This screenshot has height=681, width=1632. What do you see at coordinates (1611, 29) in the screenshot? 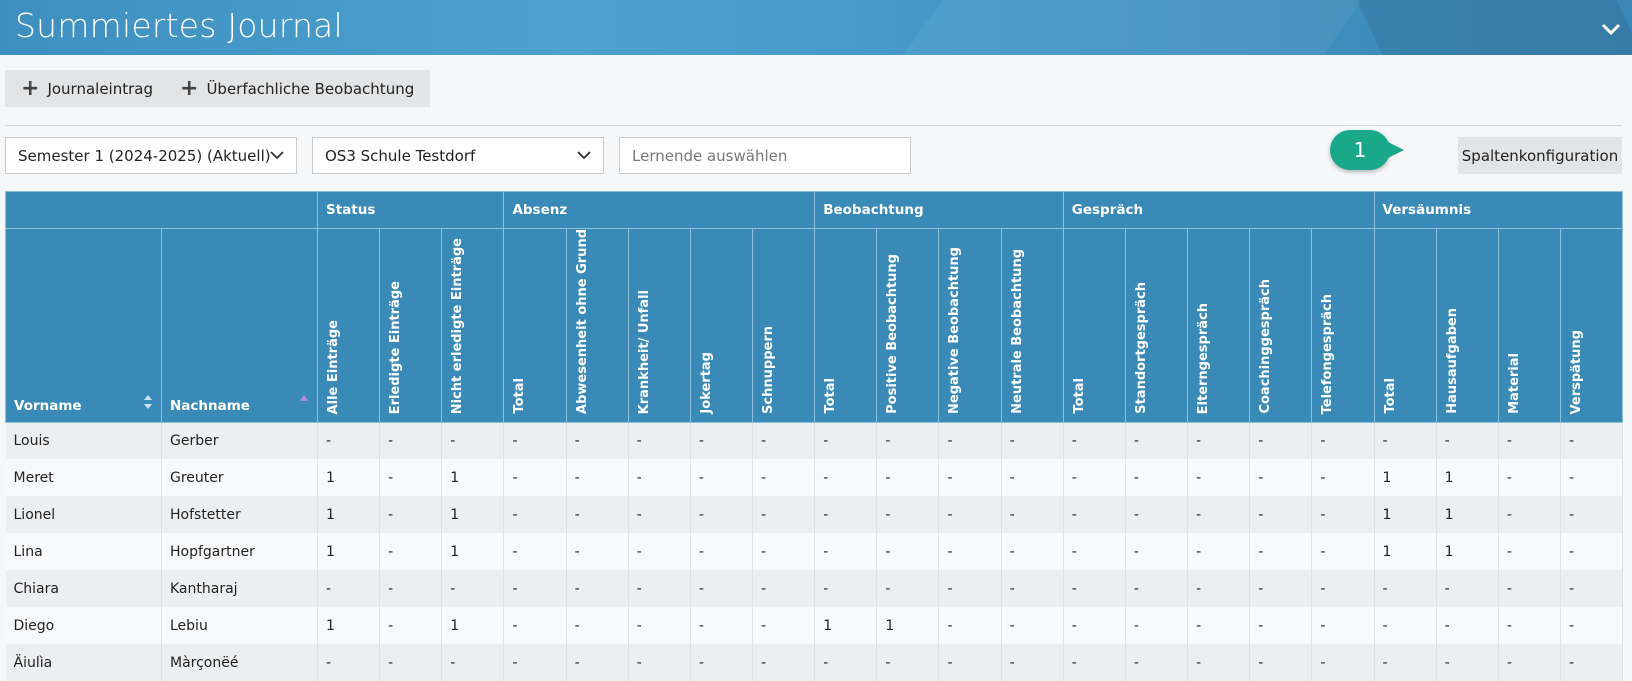
I see `chevron-down-icon` at bounding box center [1611, 29].